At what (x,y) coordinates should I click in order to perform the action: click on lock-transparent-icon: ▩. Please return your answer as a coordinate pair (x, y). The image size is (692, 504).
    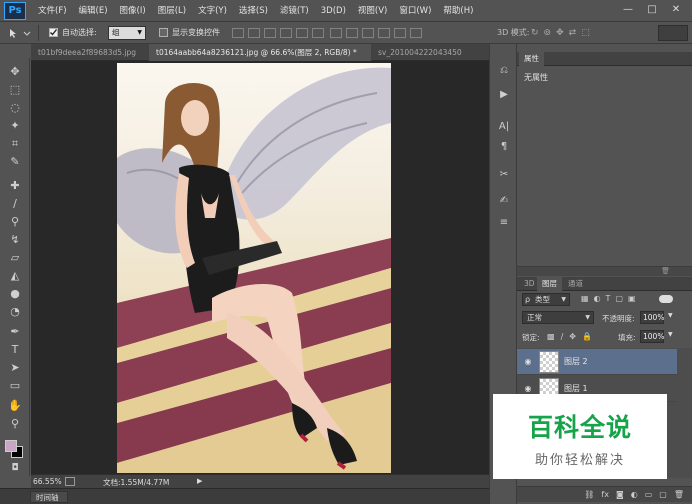
    Looking at the image, I should click on (551, 336).